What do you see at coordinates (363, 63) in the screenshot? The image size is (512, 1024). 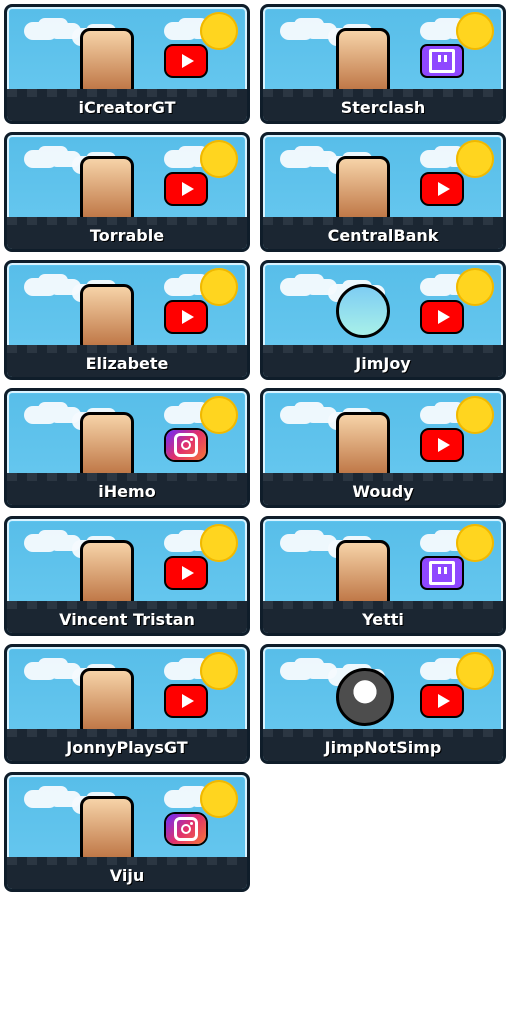 I see `character-avatar-icon` at bounding box center [363, 63].